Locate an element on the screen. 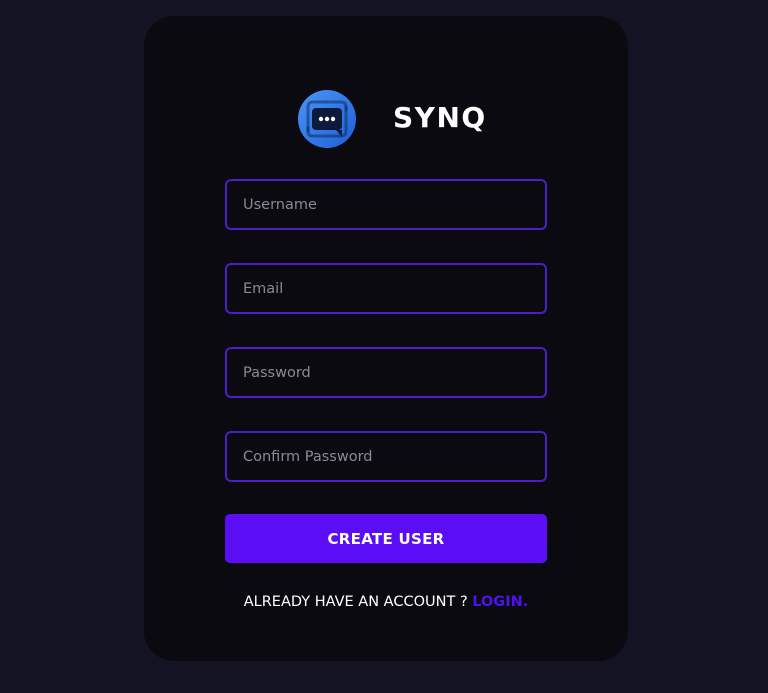 The image size is (768, 693). login-prompt-text: ALREADY HAVE AN ACCOUNT ? is located at coordinates (355, 602).